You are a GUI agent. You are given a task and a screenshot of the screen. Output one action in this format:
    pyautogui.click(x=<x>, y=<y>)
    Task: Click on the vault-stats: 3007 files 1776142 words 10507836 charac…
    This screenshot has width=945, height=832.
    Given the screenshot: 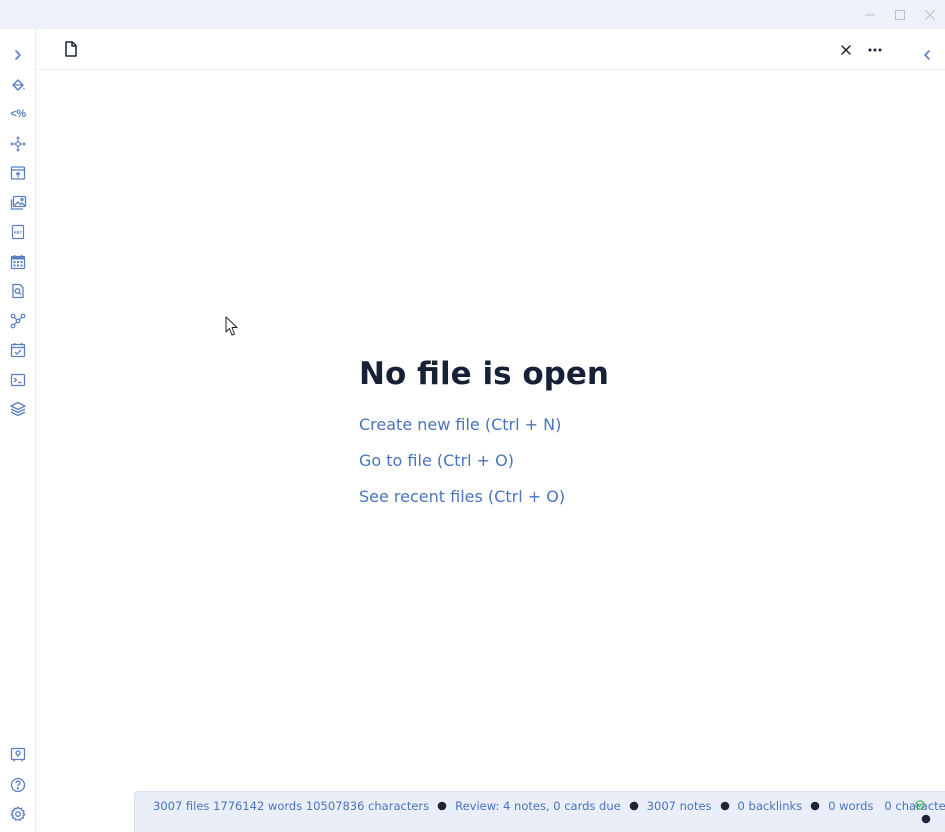 What is the action you would take?
    pyautogui.click(x=291, y=806)
    